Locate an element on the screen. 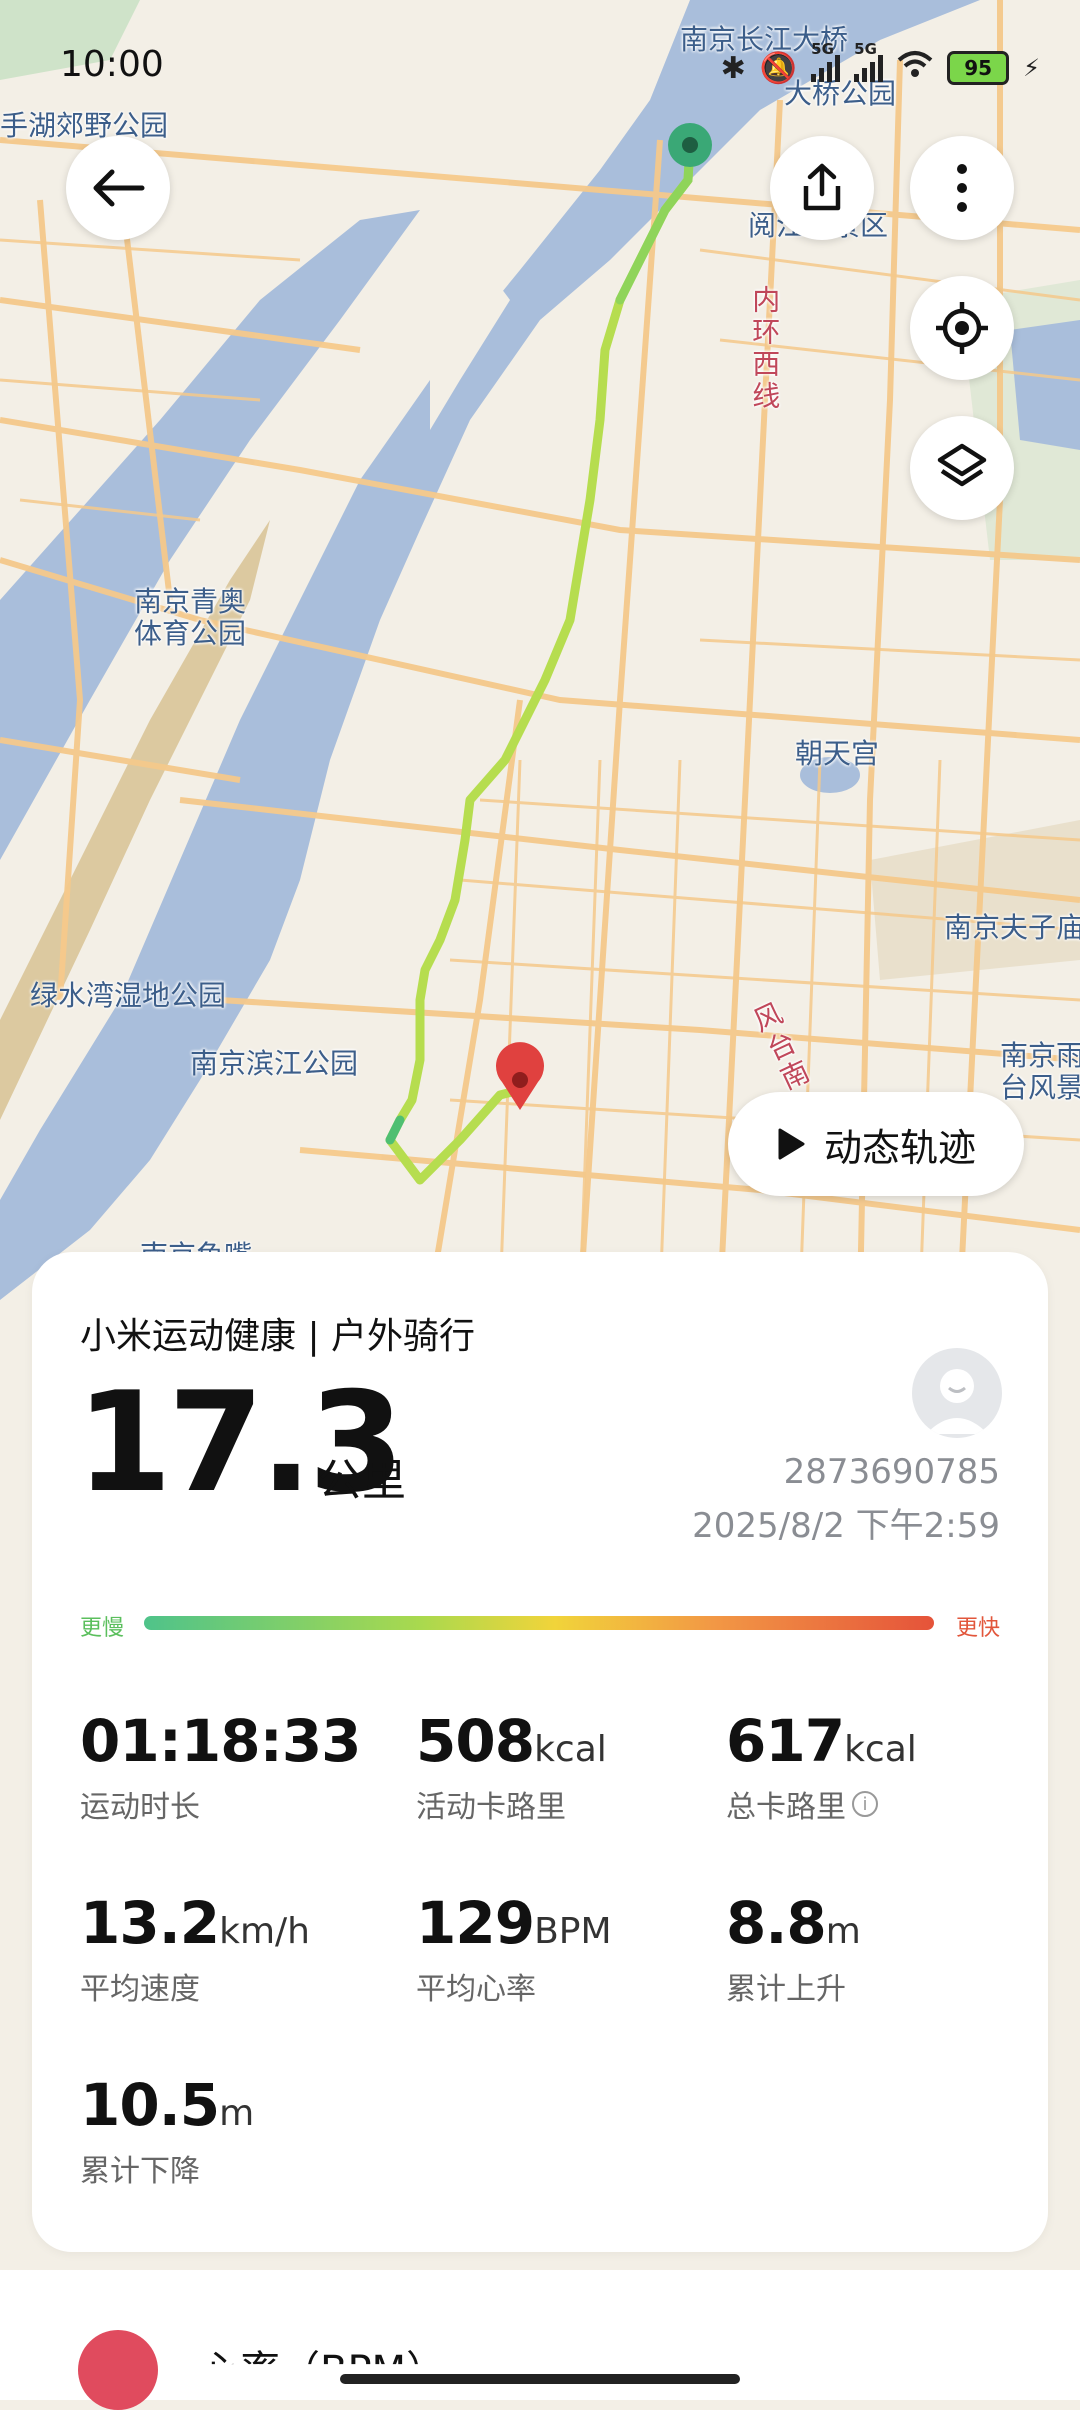 This screenshot has height=2410, width=1080. back-button is located at coordinates (118, 188).